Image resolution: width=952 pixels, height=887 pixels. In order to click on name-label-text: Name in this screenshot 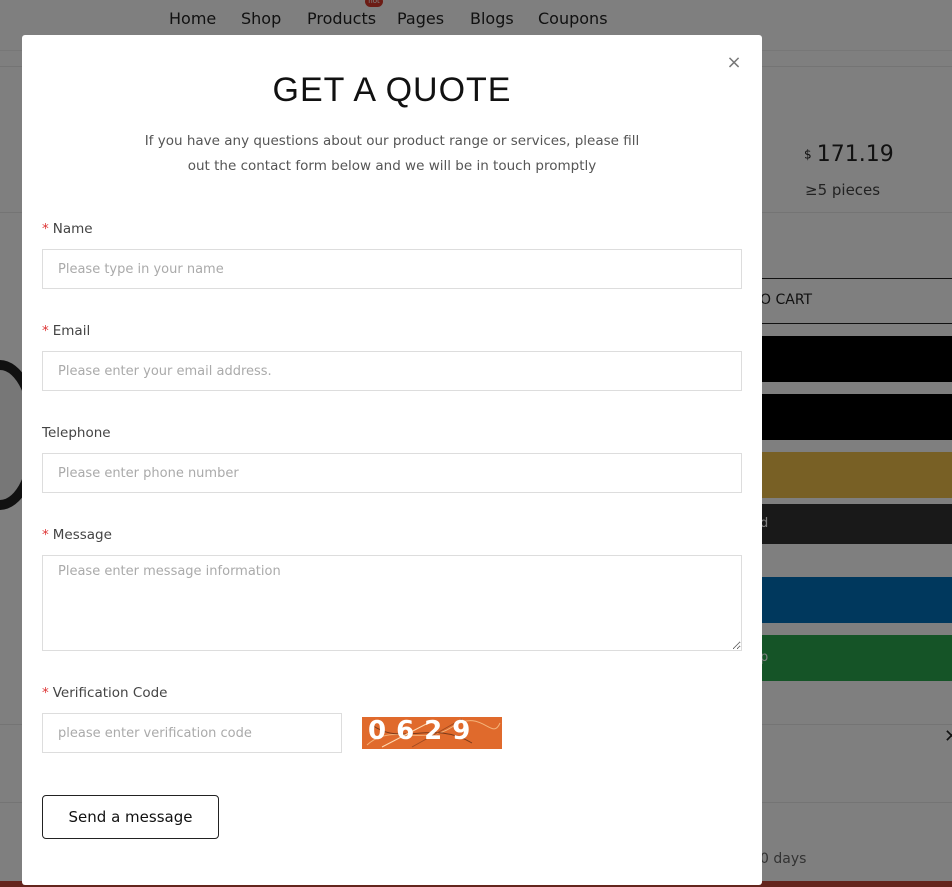, I will do `click(72, 229)`.